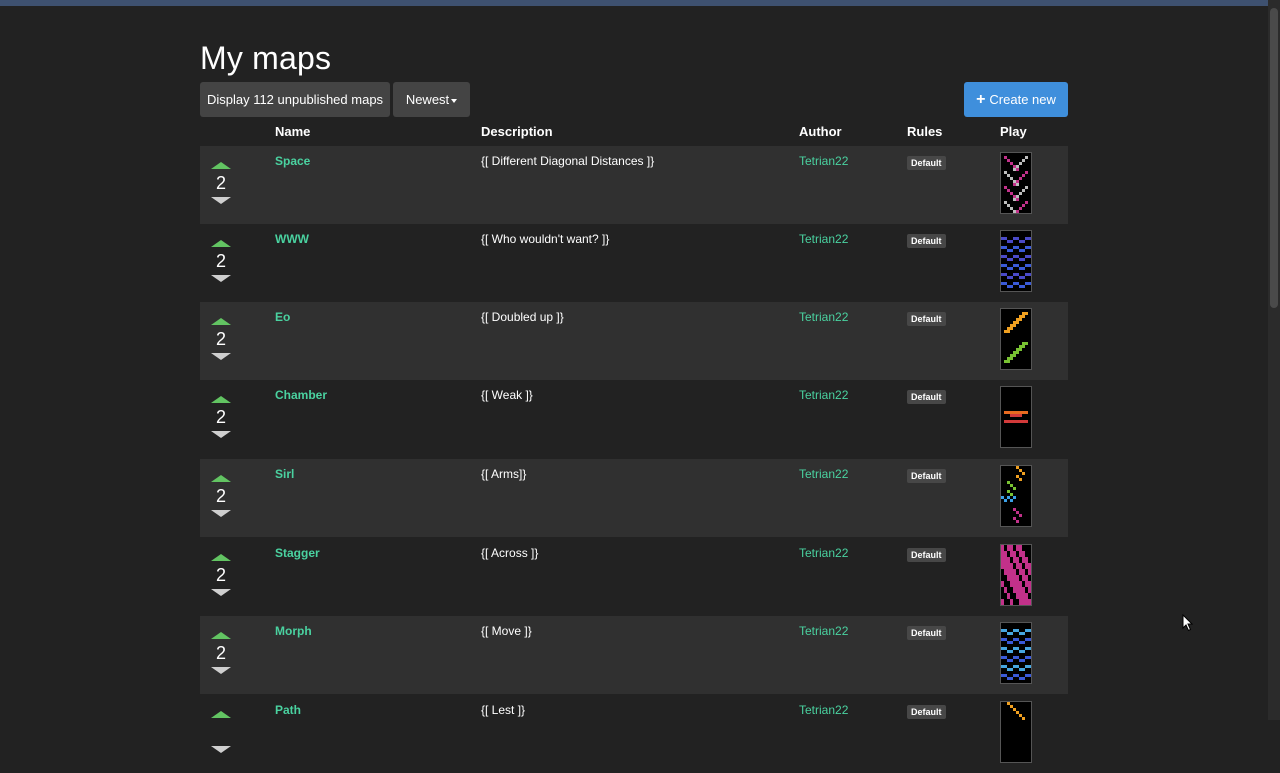 This screenshot has width=1280, height=773. What do you see at coordinates (510, 553) in the screenshot?
I see `map-description: {[ Across ]}` at bounding box center [510, 553].